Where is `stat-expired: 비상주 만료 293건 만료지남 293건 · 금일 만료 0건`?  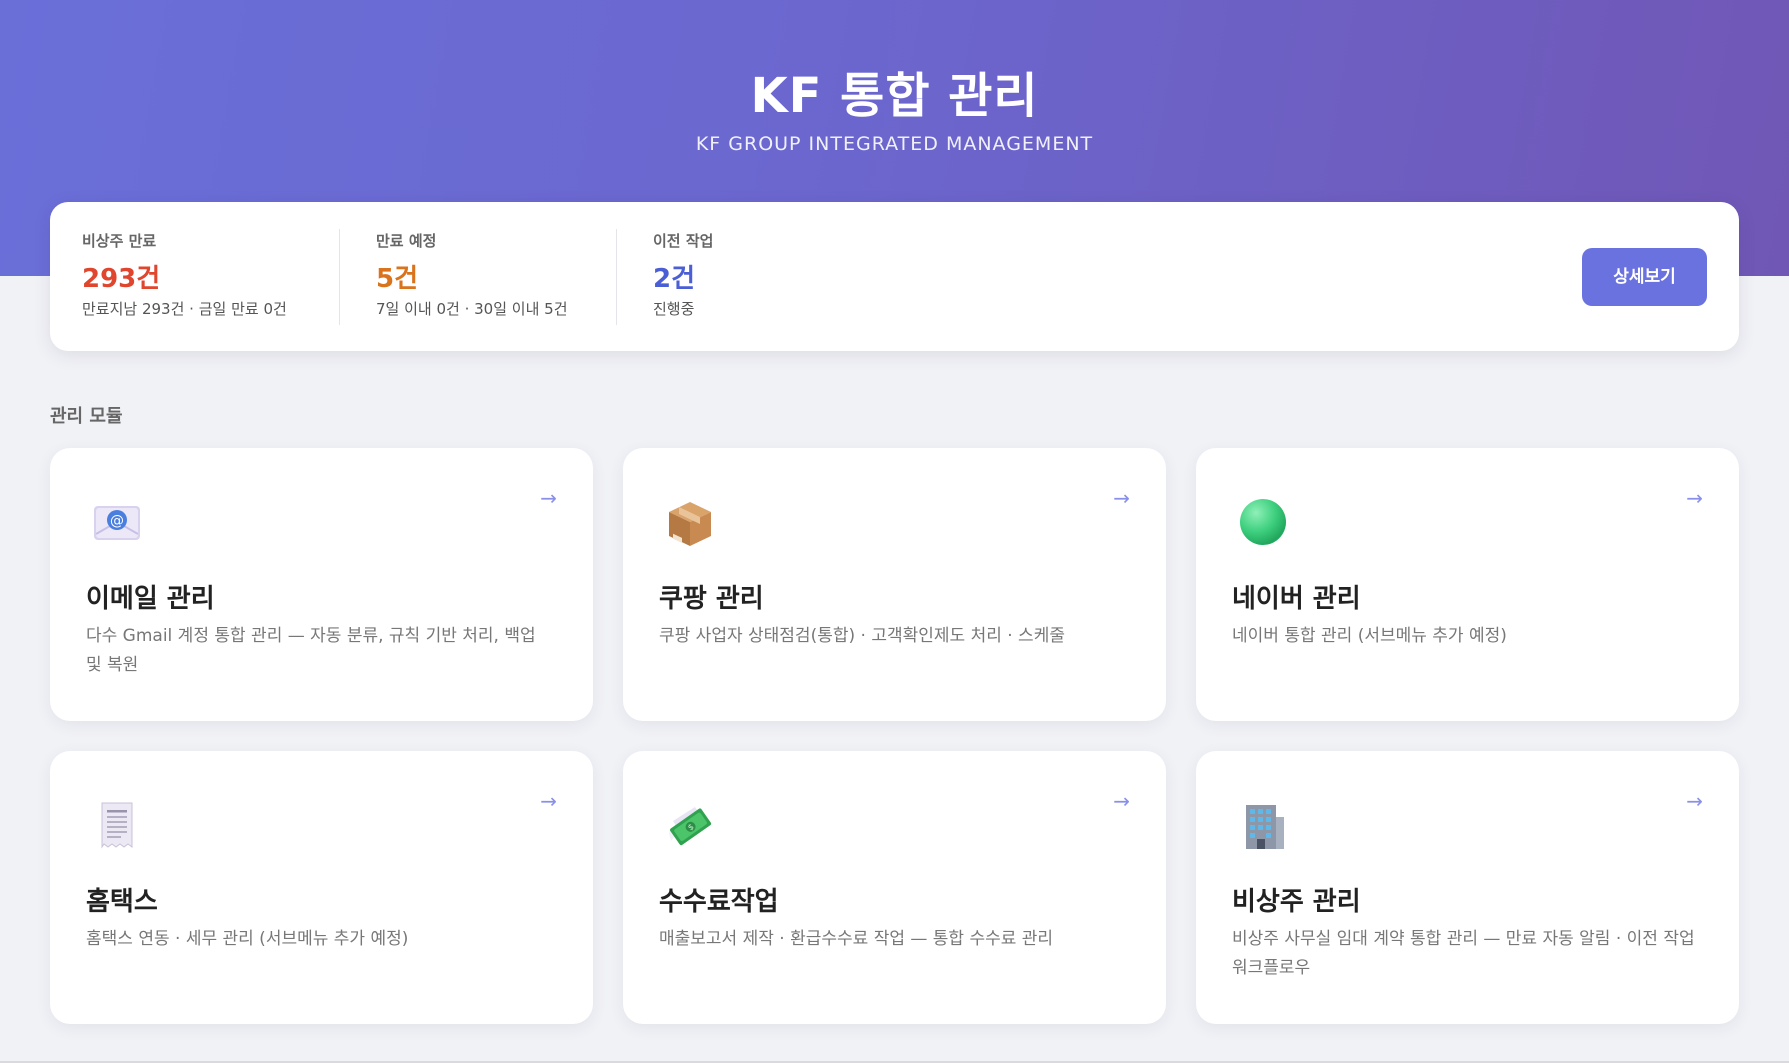
stat-expired: 비상주 만료 293건 만료지남 293건 · 금일 만료 0건 is located at coordinates (184, 274).